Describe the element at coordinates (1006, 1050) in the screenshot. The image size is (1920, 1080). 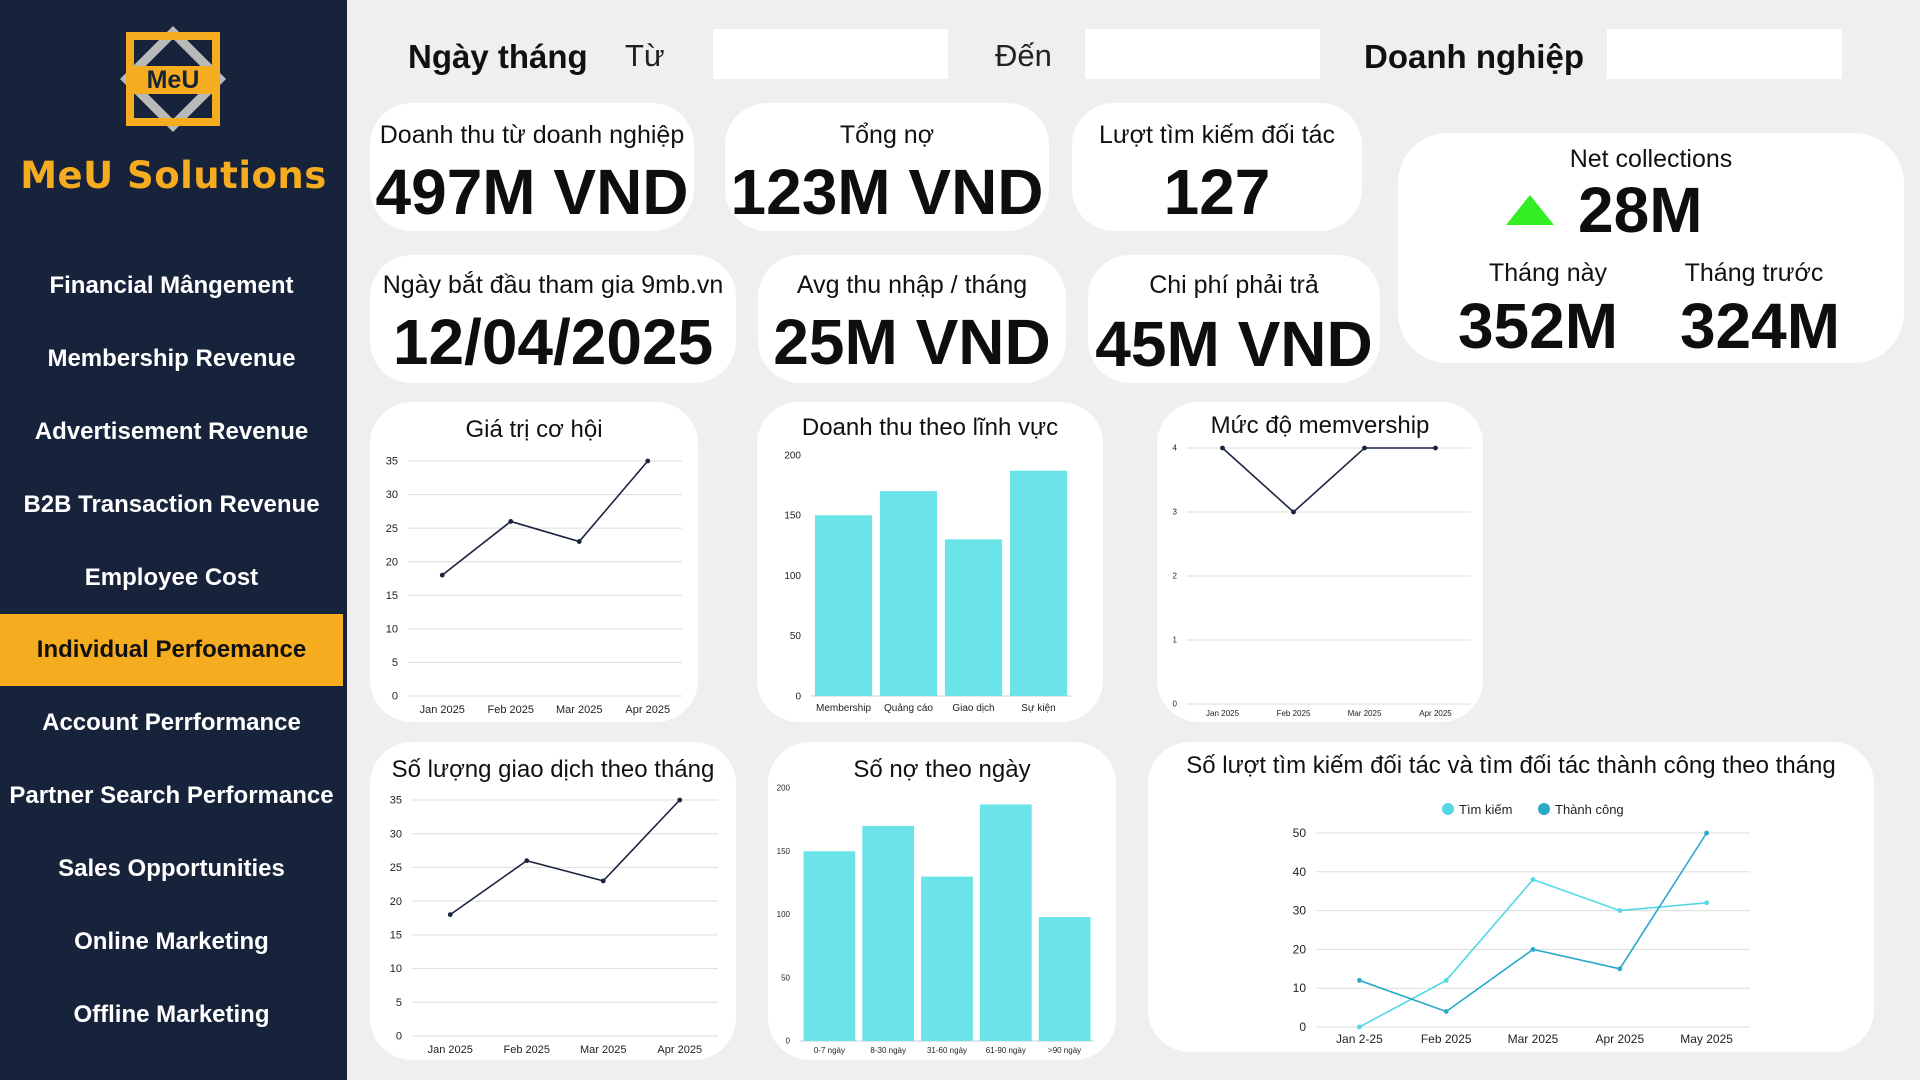
I see `x-tick-label: 61-90 ngày` at that location.